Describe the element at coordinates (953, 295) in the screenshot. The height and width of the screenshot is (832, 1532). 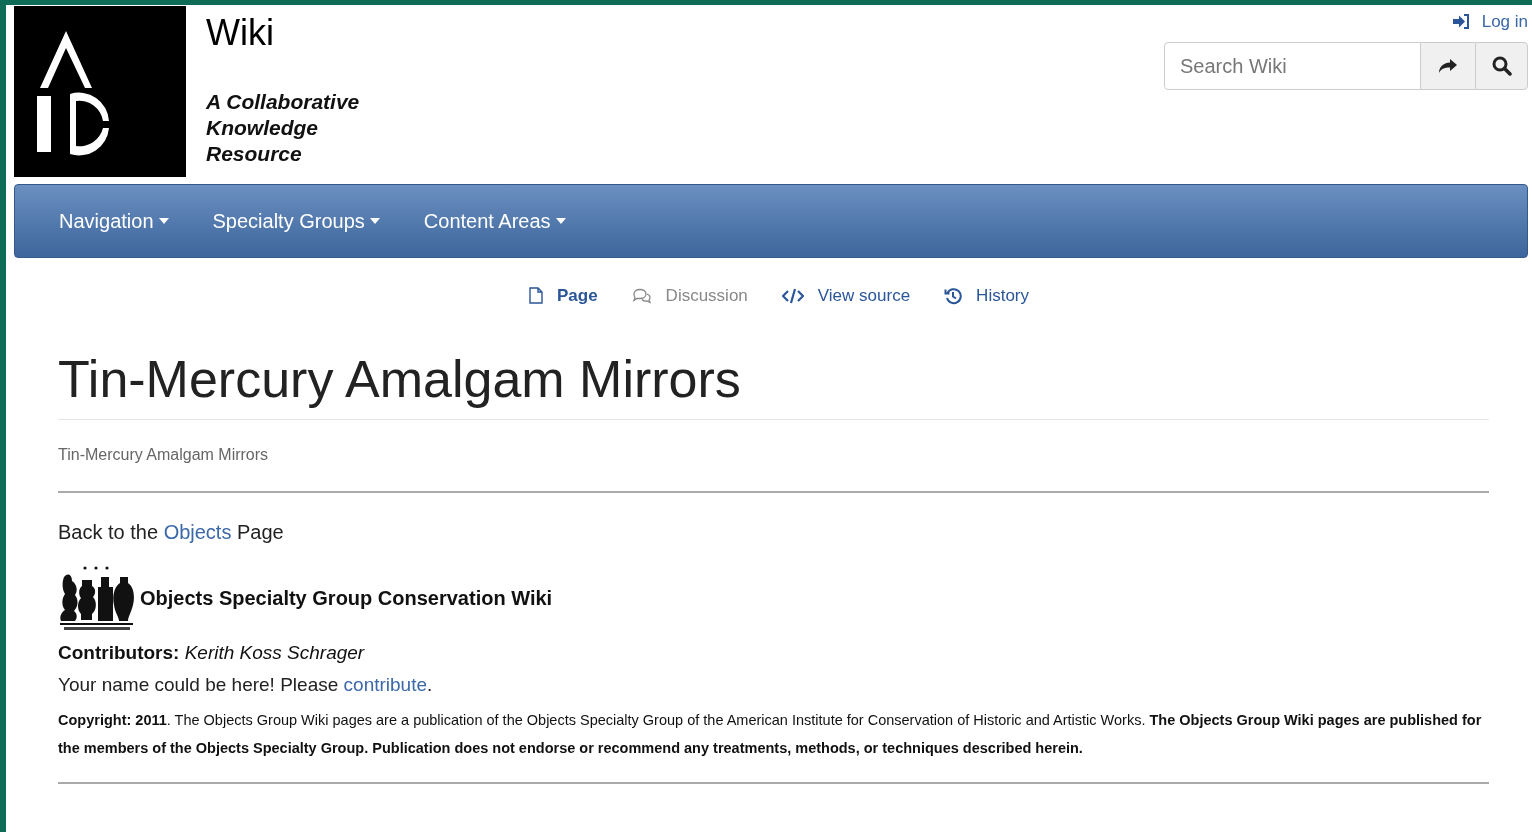
I see `history-icon` at that location.